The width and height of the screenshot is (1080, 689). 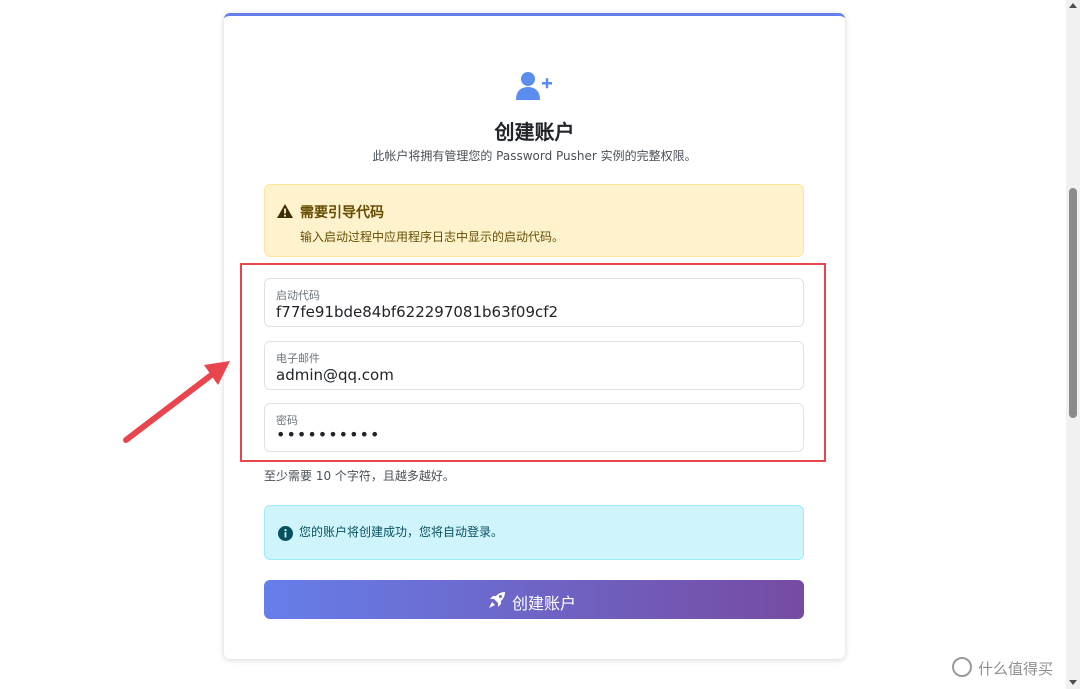 I want to click on password-hint: 至少需要 10 个字符，且越多越好。, so click(x=359, y=476).